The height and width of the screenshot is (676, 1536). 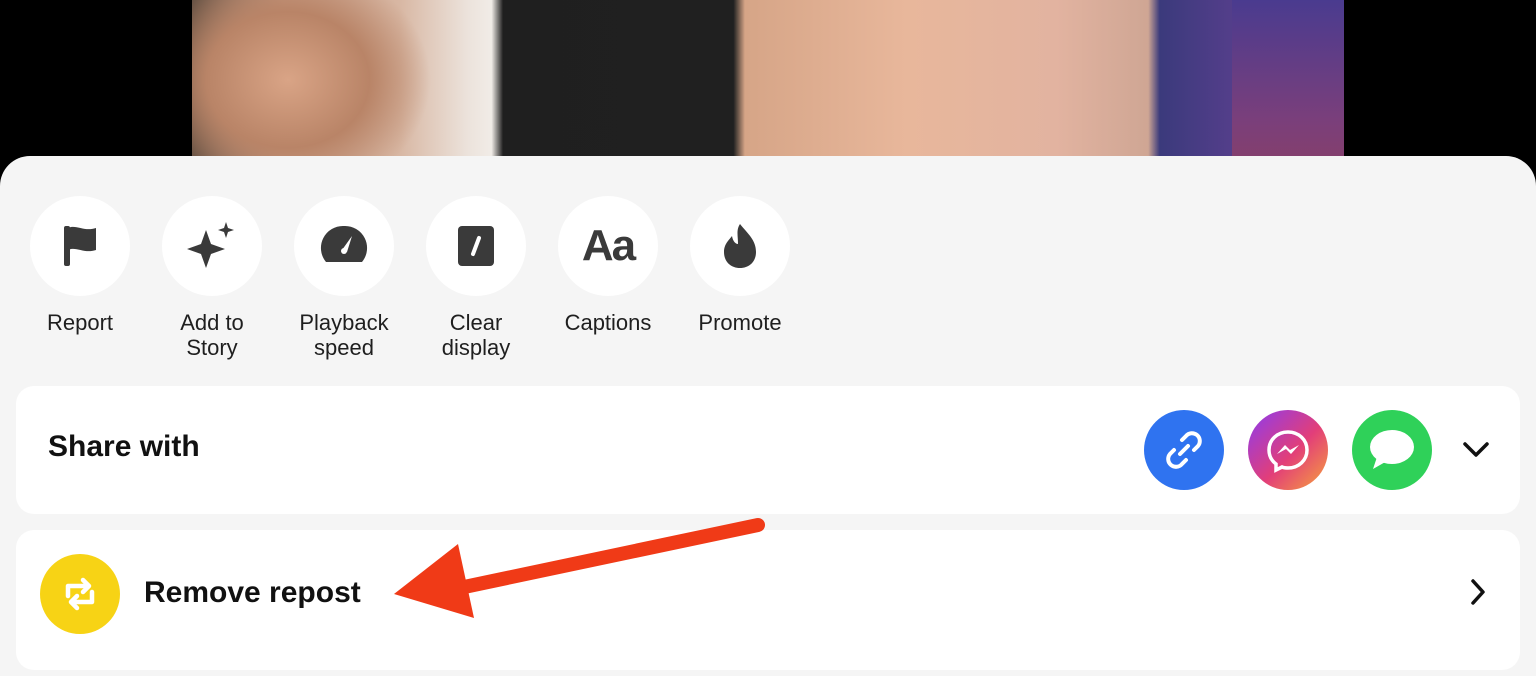 What do you see at coordinates (80, 246) in the screenshot?
I see `flag-icon` at bounding box center [80, 246].